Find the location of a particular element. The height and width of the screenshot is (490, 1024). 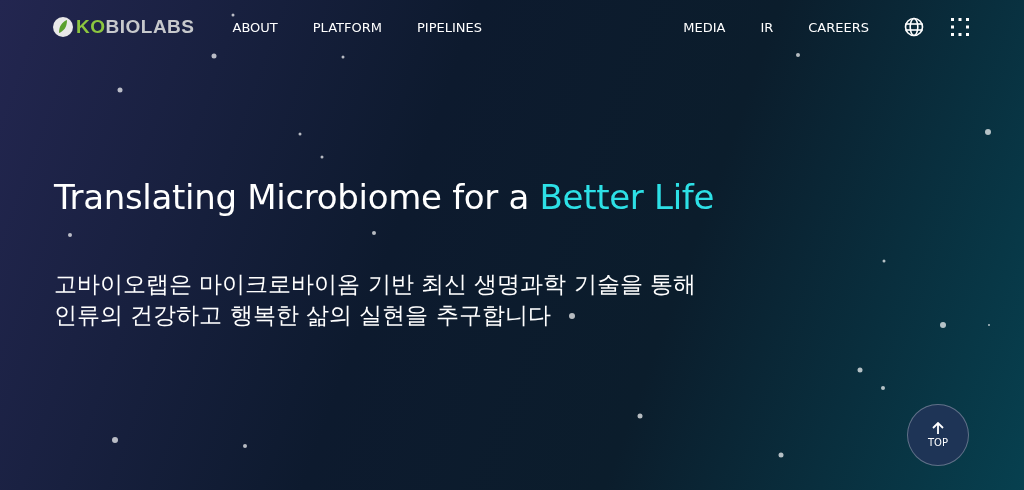

nav-link: PLATFORM is located at coordinates (347, 27).